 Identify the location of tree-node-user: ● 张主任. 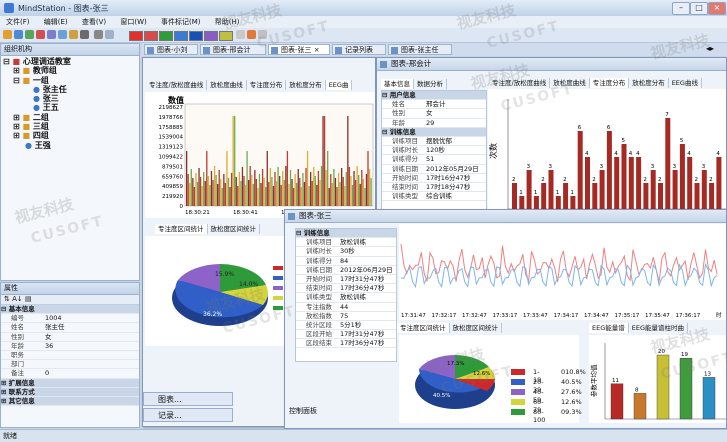
(71, 89).